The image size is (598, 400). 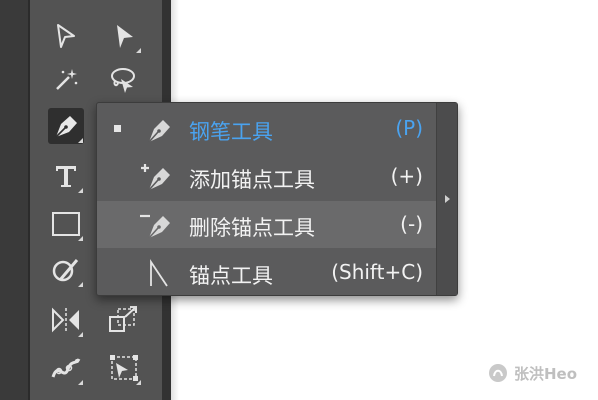 I want to click on rectangle-tool, so click(x=66, y=224).